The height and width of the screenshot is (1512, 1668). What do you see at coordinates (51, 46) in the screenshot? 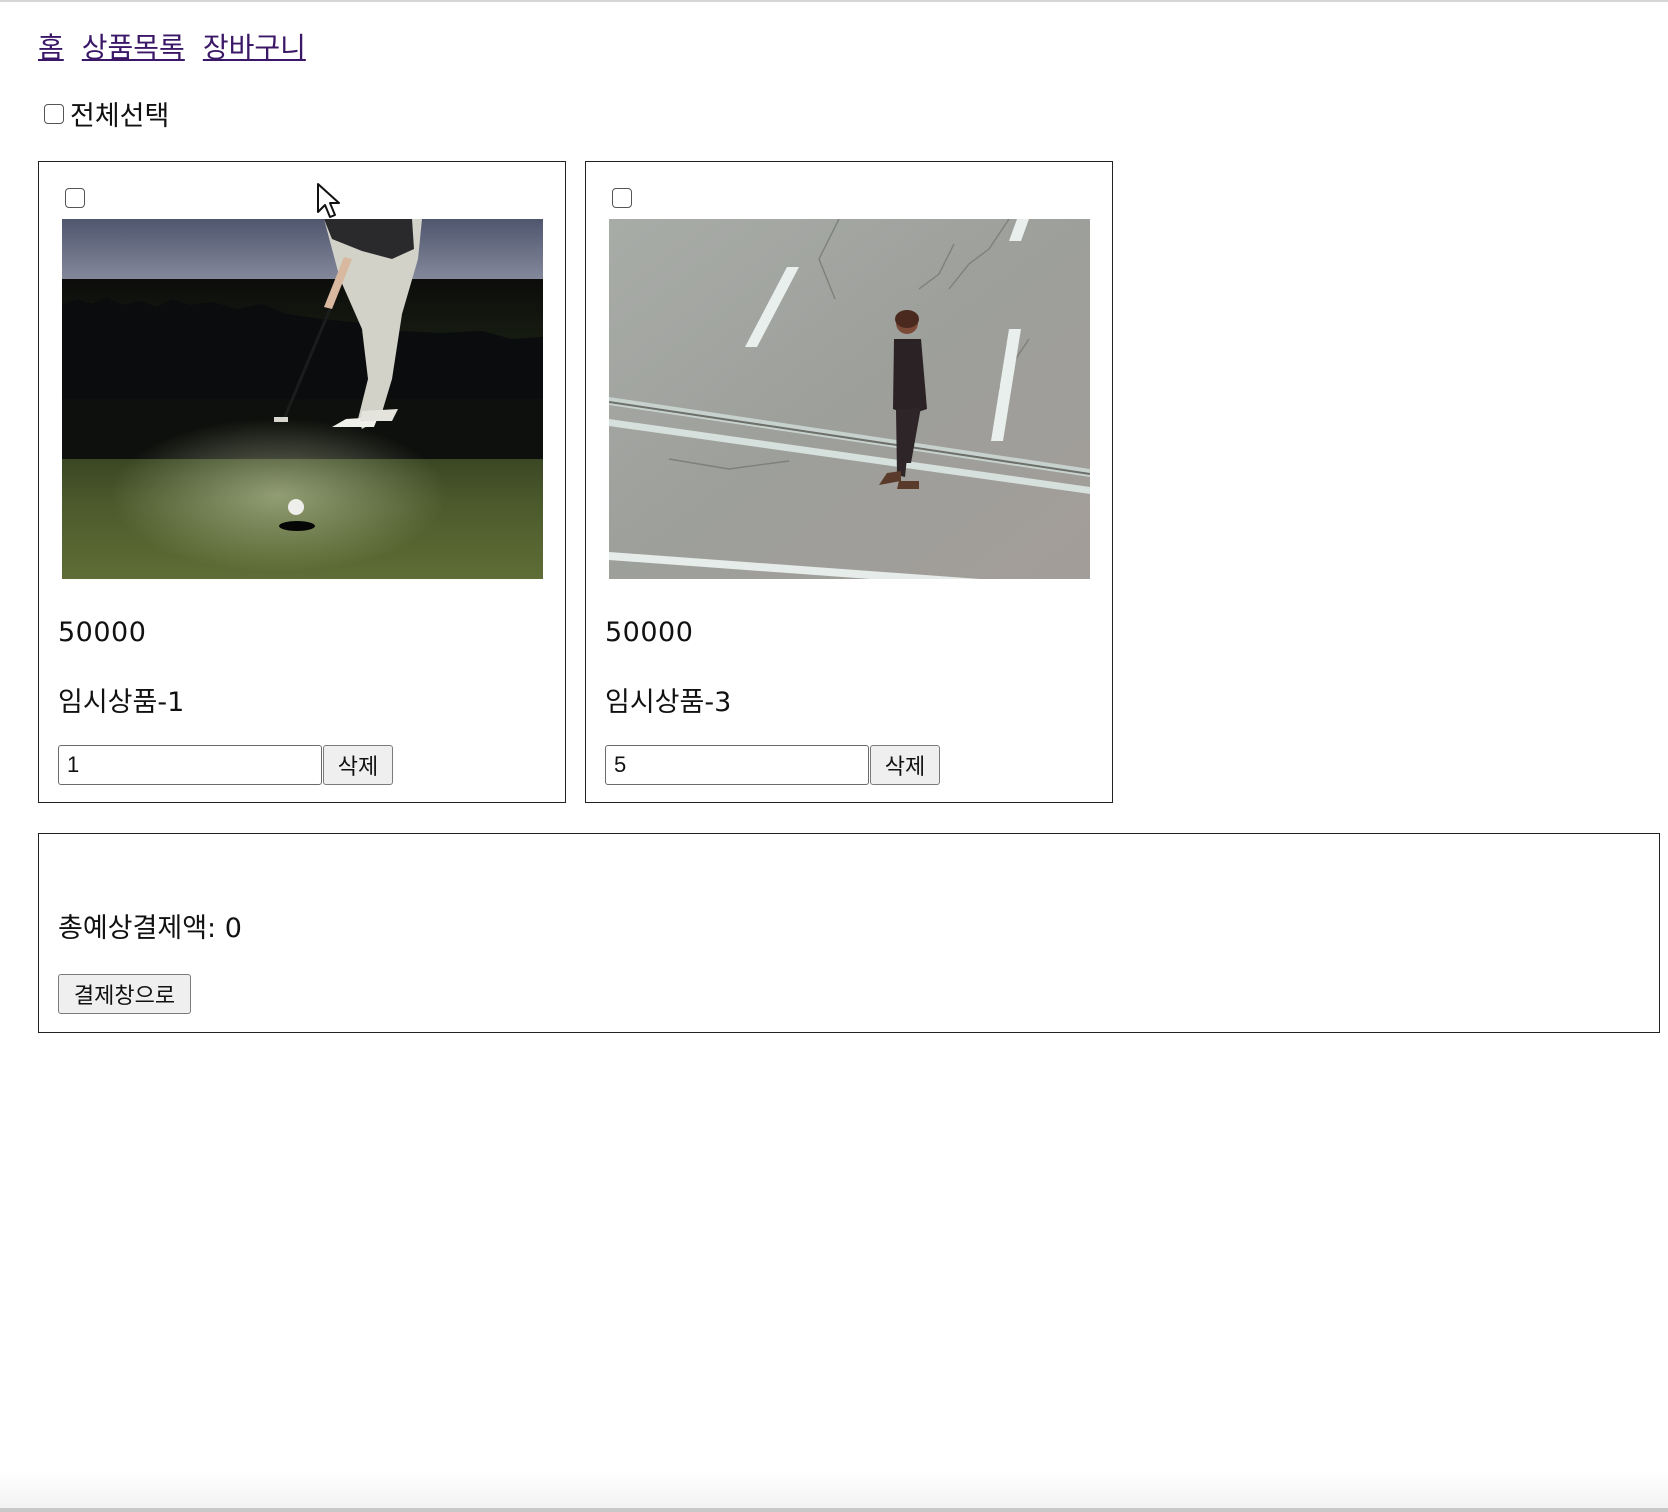
I see `nav-link-home: 홈` at bounding box center [51, 46].